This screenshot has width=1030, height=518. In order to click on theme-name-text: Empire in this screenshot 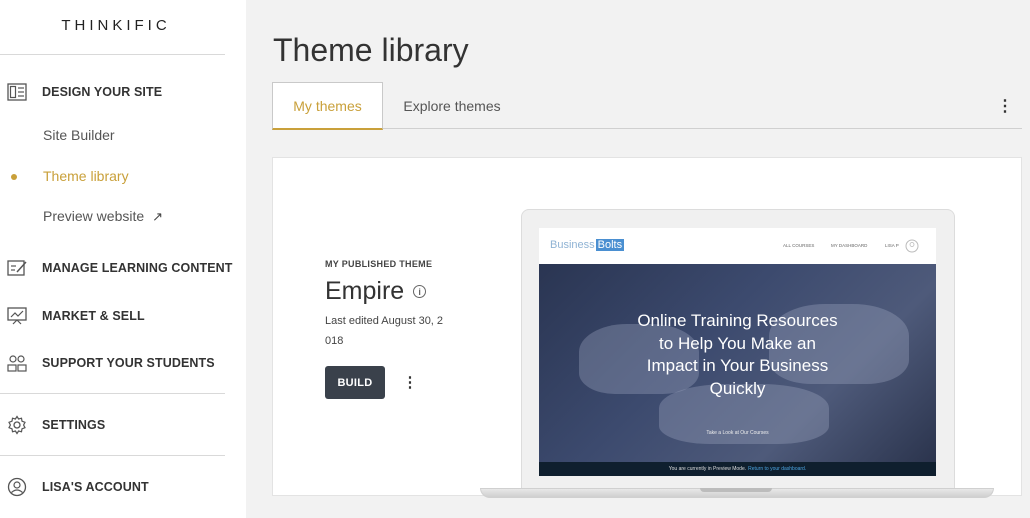, I will do `click(365, 291)`.